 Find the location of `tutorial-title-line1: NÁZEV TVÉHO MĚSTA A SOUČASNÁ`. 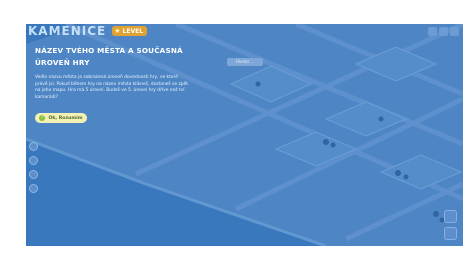

tutorial-title-line1: NÁZEV TVÉHO MĚSTA A SOUČASNÁ is located at coordinates (109, 50).